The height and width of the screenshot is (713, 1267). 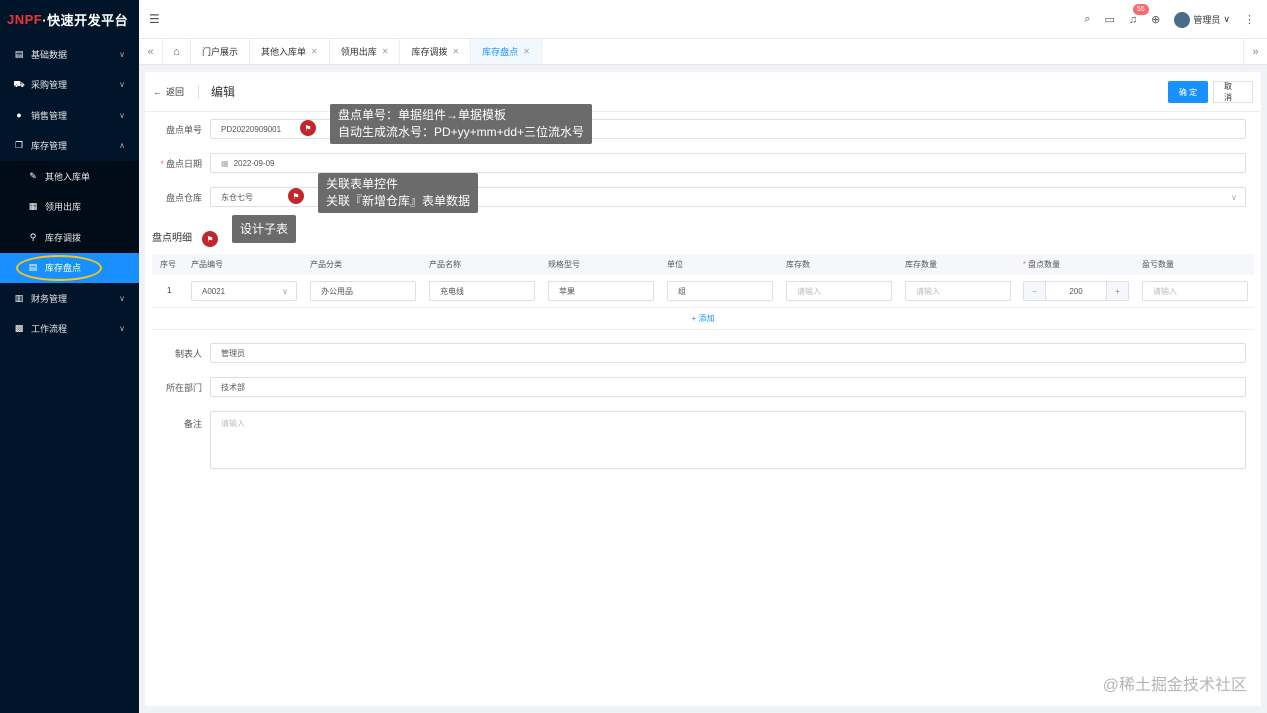 What do you see at coordinates (1155, 19) in the screenshot?
I see `globe-icon: ⊕` at bounding box center [1155, 19].